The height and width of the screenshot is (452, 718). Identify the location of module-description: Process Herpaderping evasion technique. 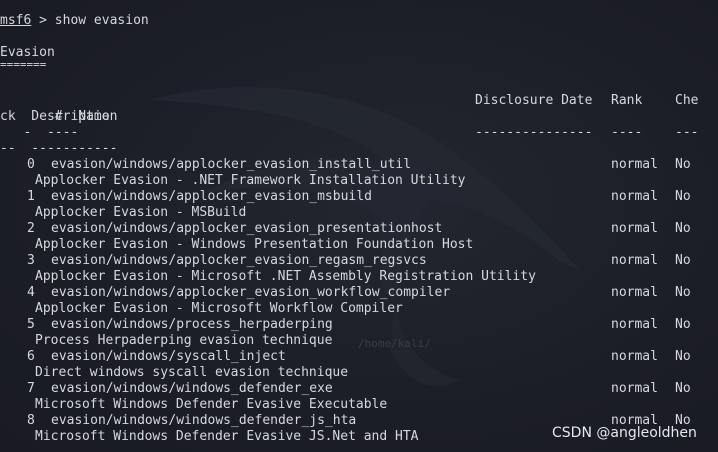
(184, 340).